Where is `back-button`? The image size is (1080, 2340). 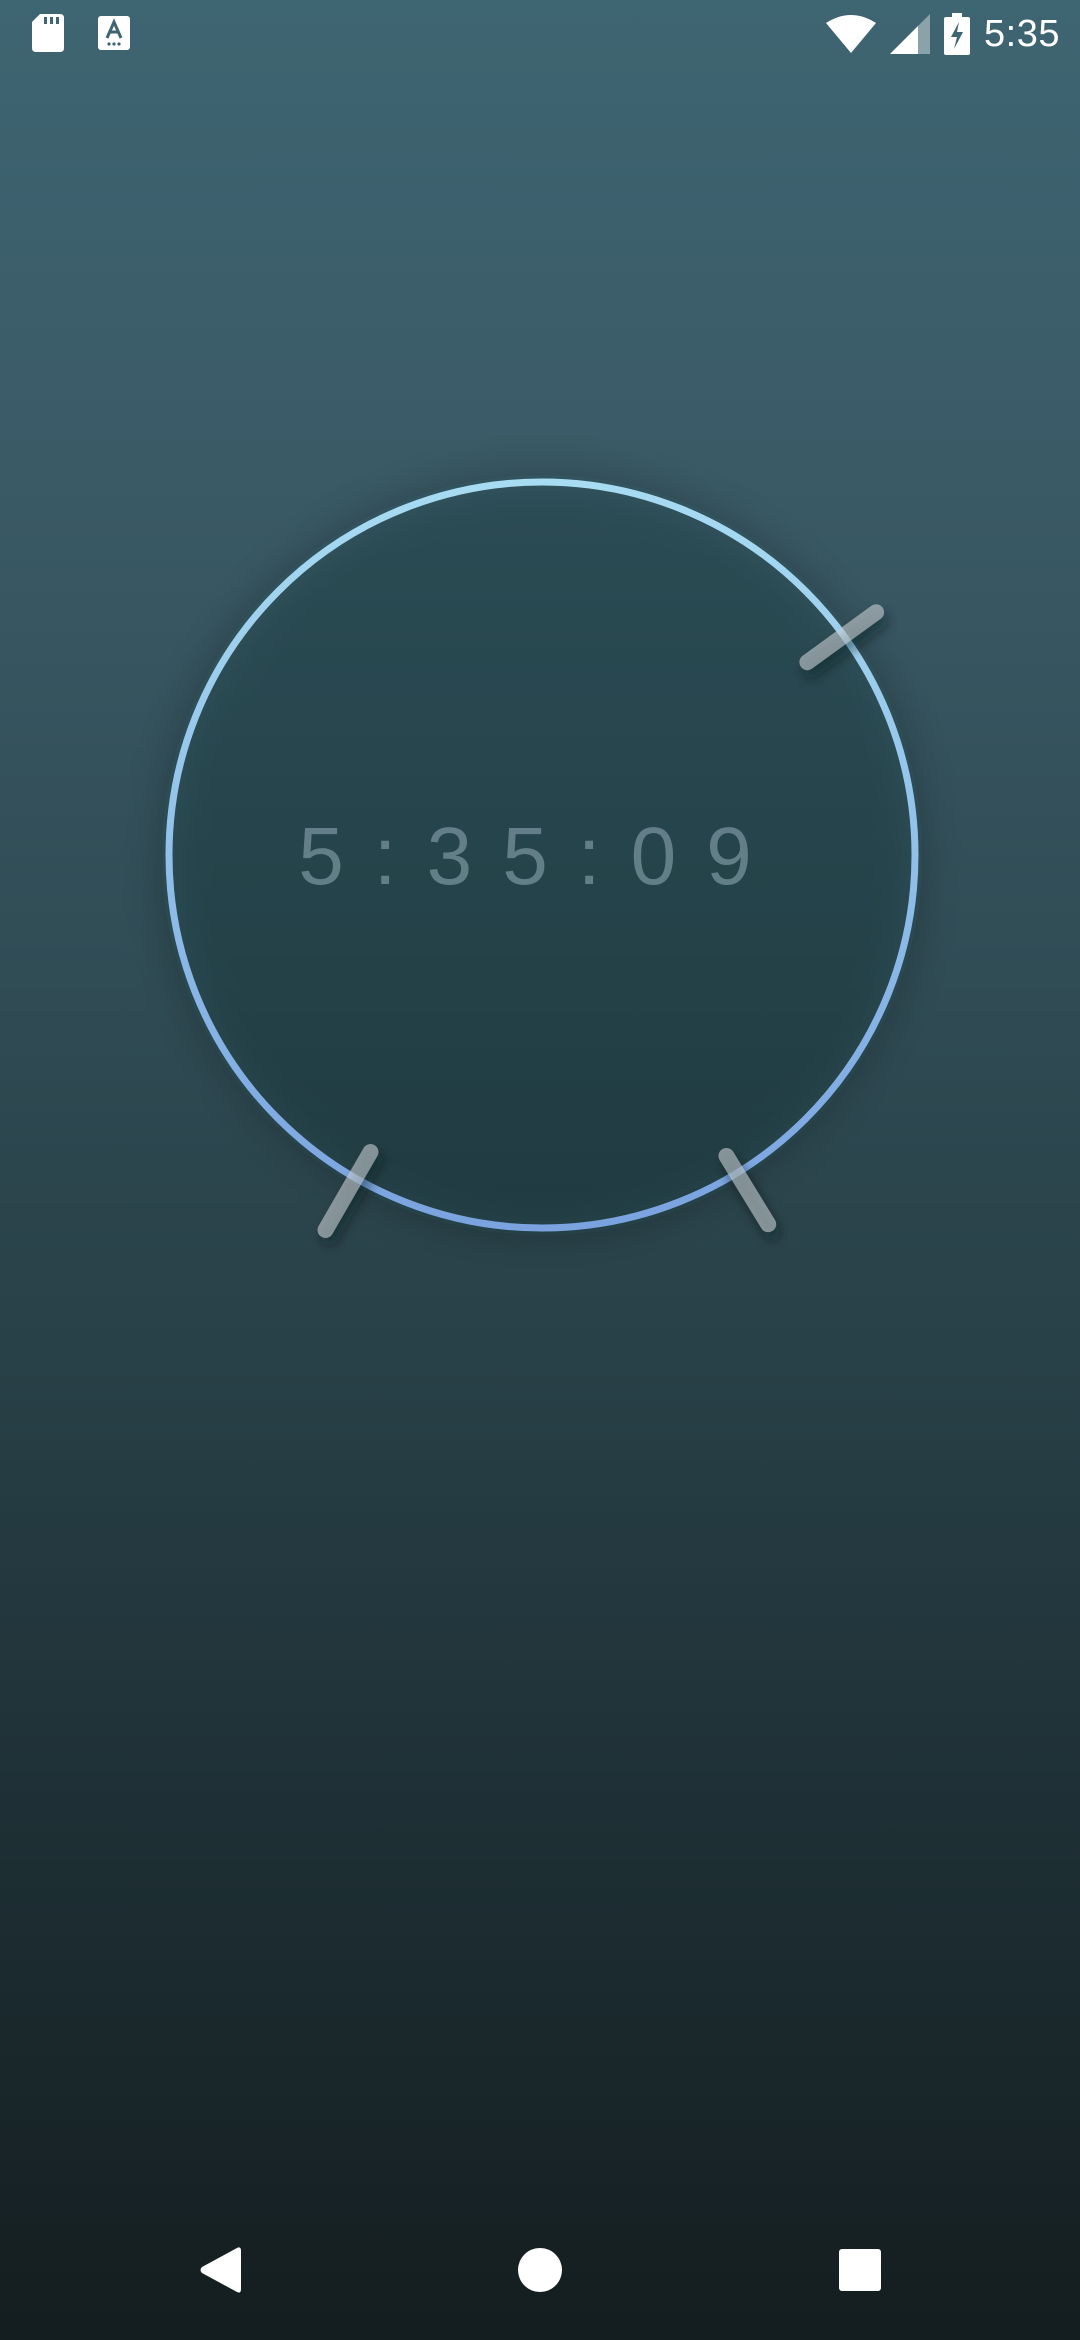
back-button is located at coordinates (220, 2270).